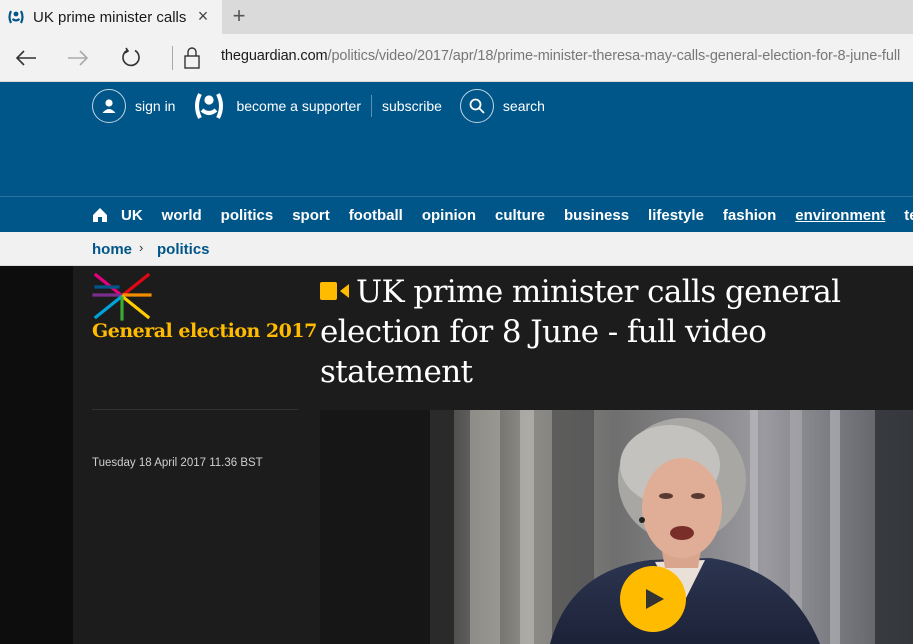  What do you see at coordinates (676, 215) in the screenshot?
I see `nav-item-lifestyle: lifestyle` at bounding box center [676, 215].